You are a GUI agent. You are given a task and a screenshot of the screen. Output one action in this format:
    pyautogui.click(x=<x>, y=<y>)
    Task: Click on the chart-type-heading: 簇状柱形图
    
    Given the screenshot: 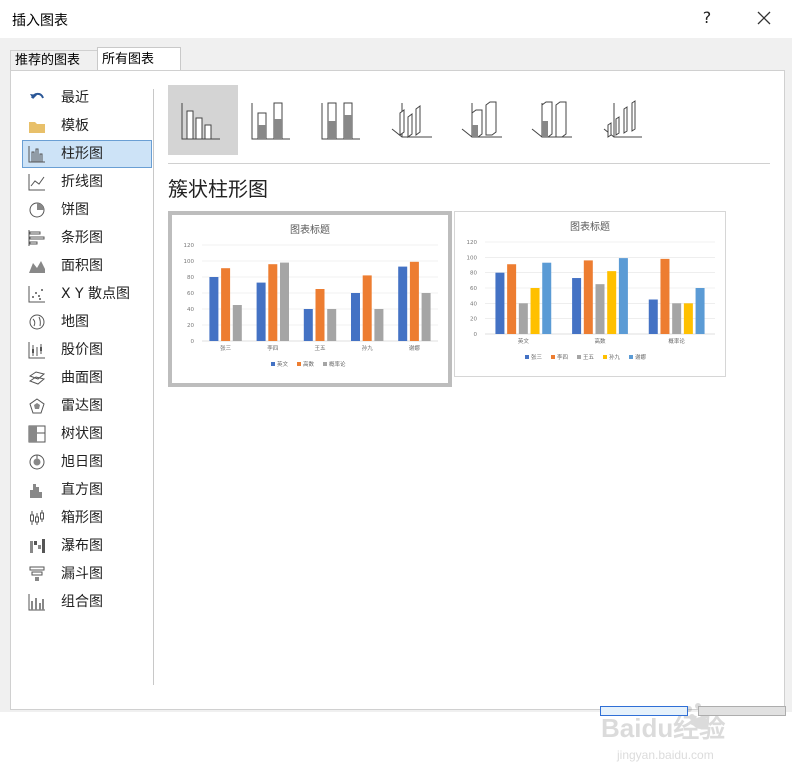 What is the action you would take?
    pyautogui.click(x=218, y=189)
    